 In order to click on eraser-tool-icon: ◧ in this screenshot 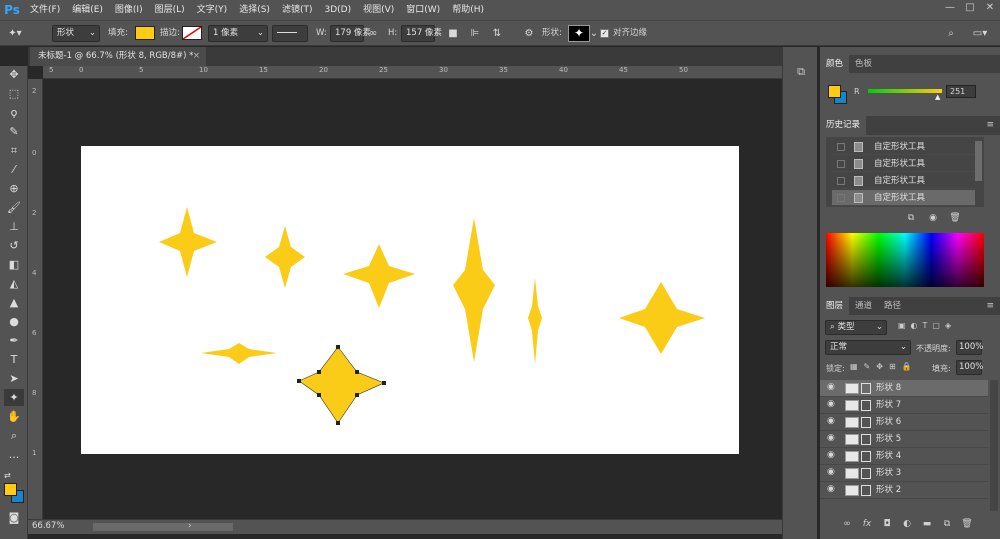, I will do `click(14, 264)`.